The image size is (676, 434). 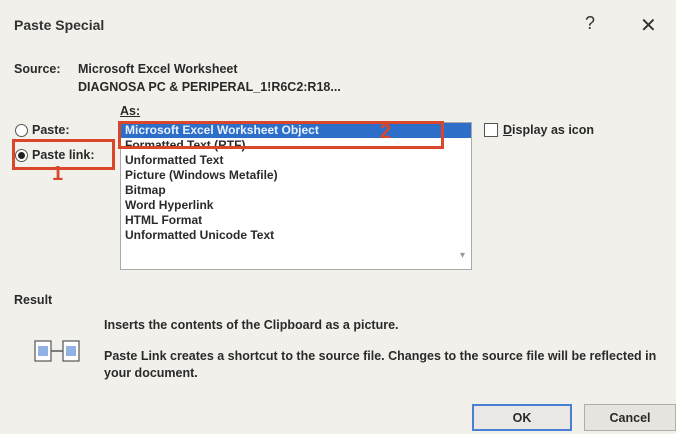 I want to click on list-item: Bitmap, so click(x=296, y=190).